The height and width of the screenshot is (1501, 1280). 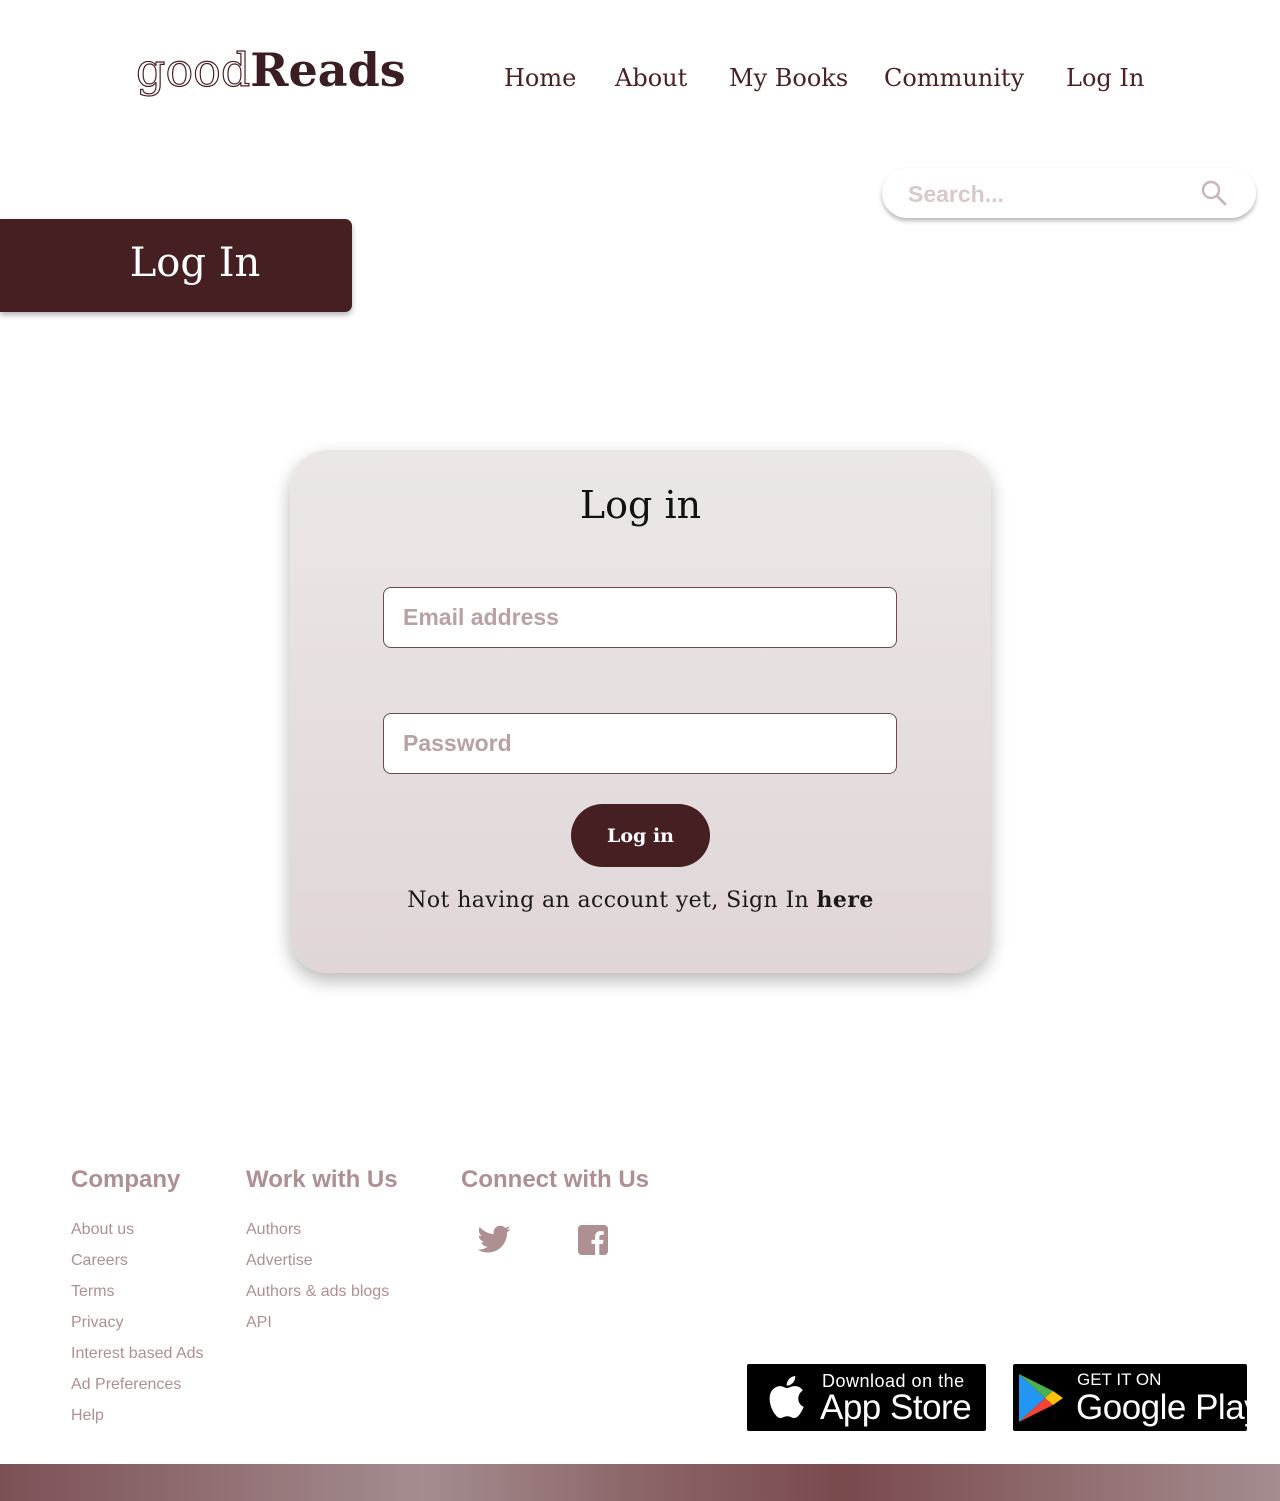 I want to click on list-item: Interest based Ads, so click(x=137, y=1358).